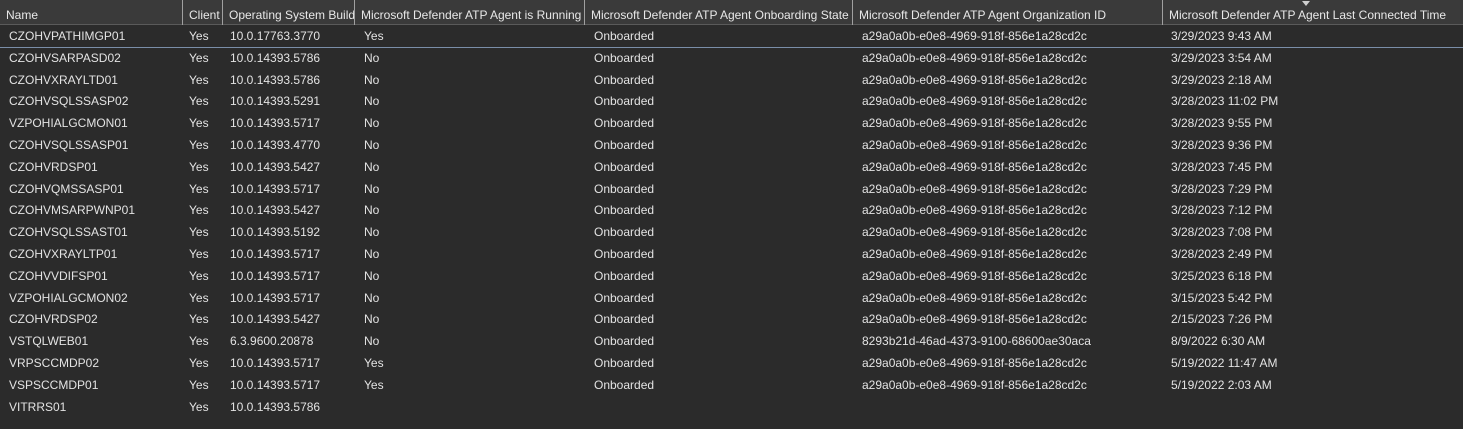 This screenshot has width=1463, height=429. I want to click on cell-os-build: 10.0.14393.5786, so click(275, 406).